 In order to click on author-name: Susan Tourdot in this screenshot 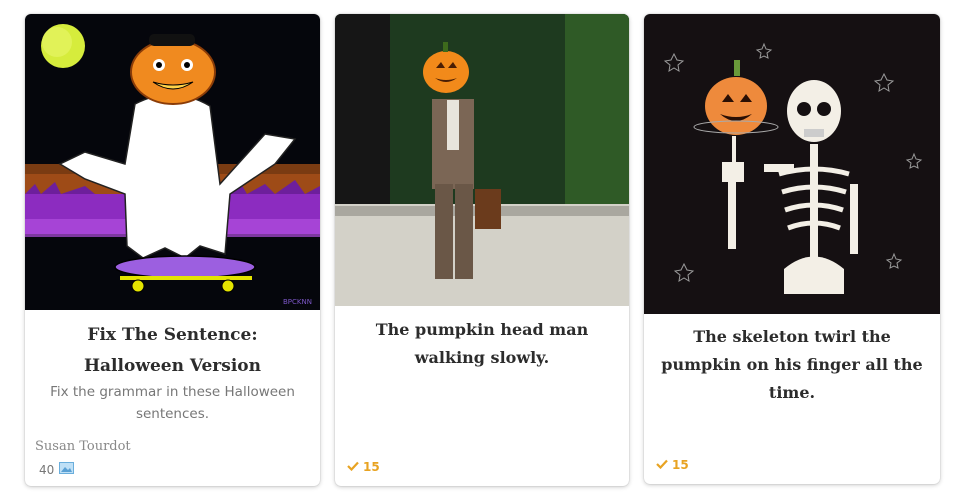, I will do `click(83, 446)`.